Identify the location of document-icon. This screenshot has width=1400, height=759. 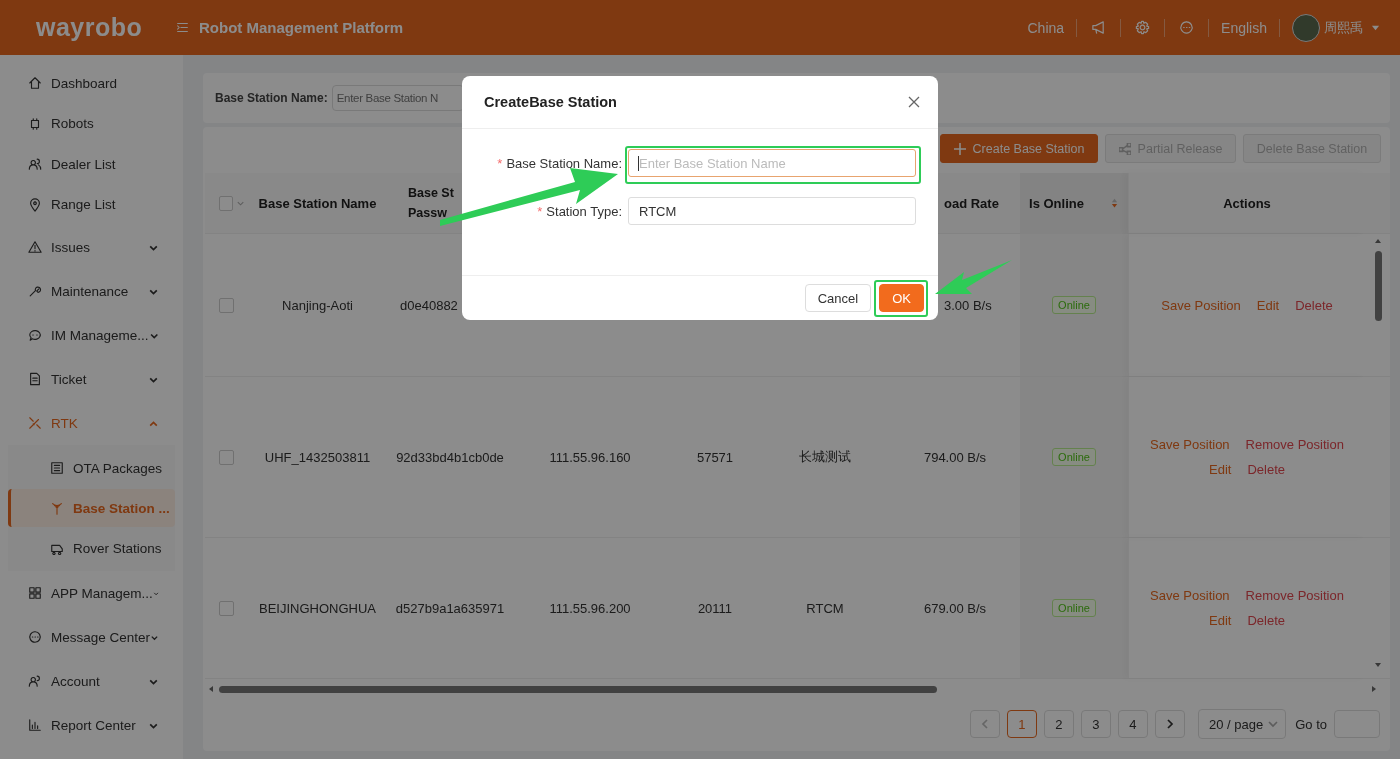
(35, 379).